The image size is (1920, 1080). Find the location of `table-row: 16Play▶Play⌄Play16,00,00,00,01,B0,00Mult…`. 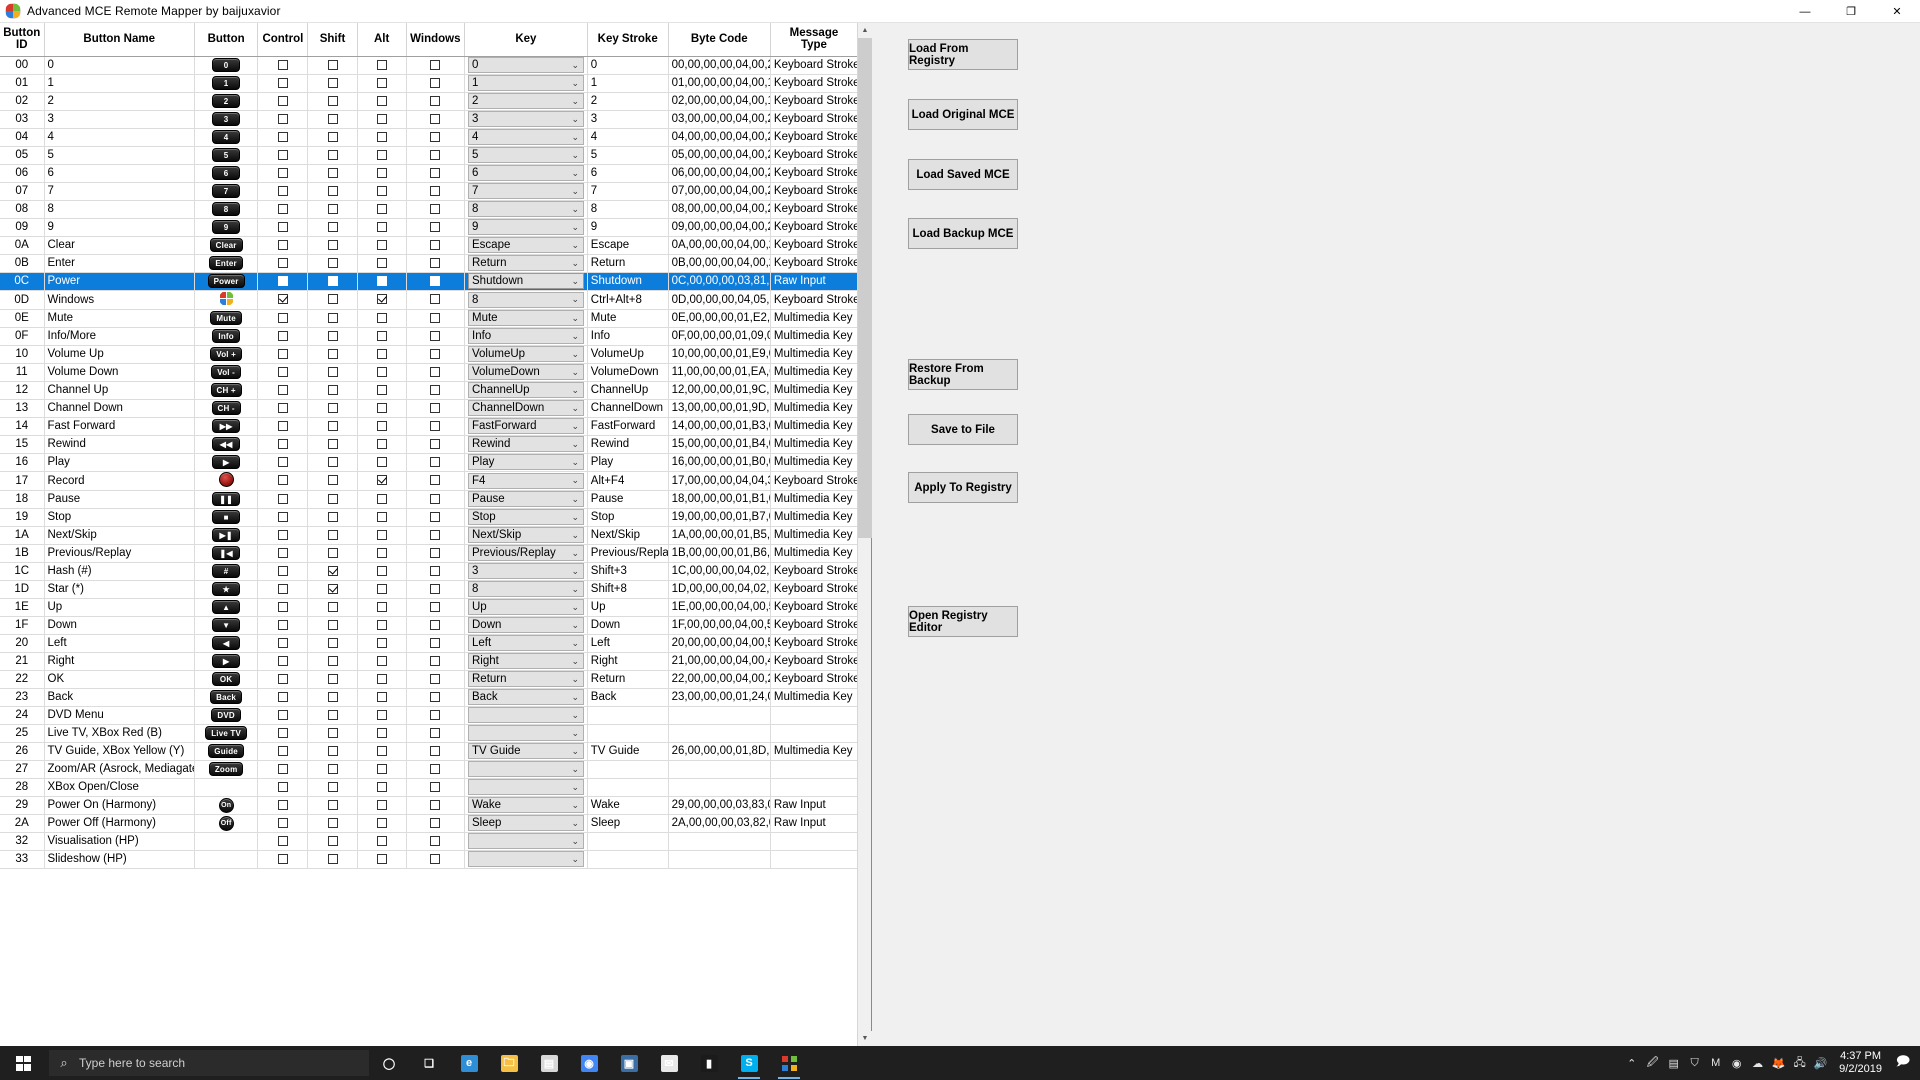

table-row: 16Play▶Play⌄Play16,00,00,00,01,B0,00Mult… is located at coordinates (428, 462).